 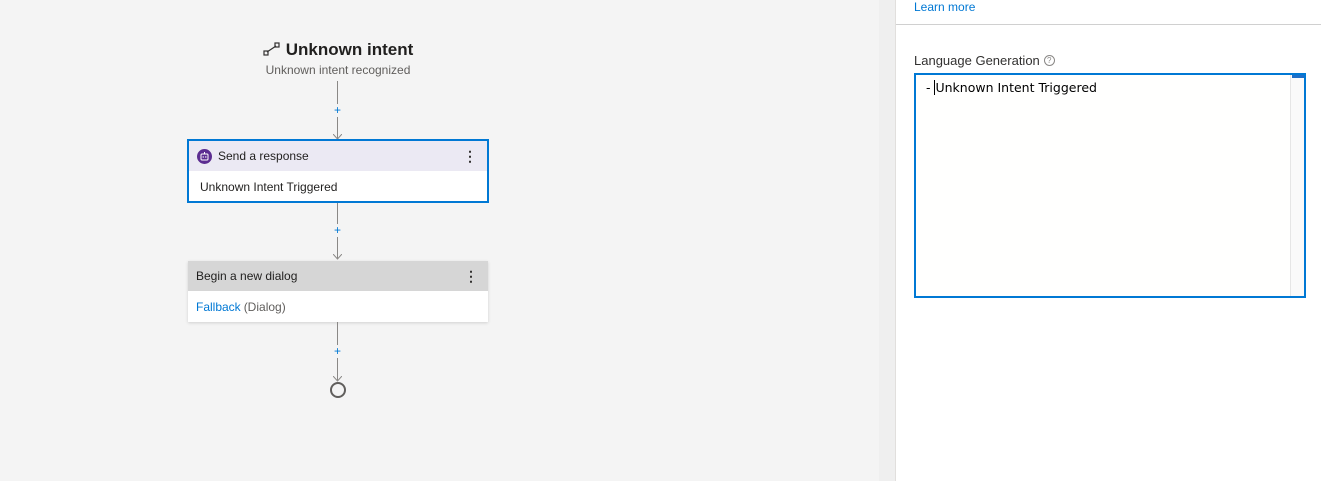 What do you see at coordinates (269, 186) in the screenshot?
I see `node-body: Unknown Intent Triggered` at bounding box center [269, 186].